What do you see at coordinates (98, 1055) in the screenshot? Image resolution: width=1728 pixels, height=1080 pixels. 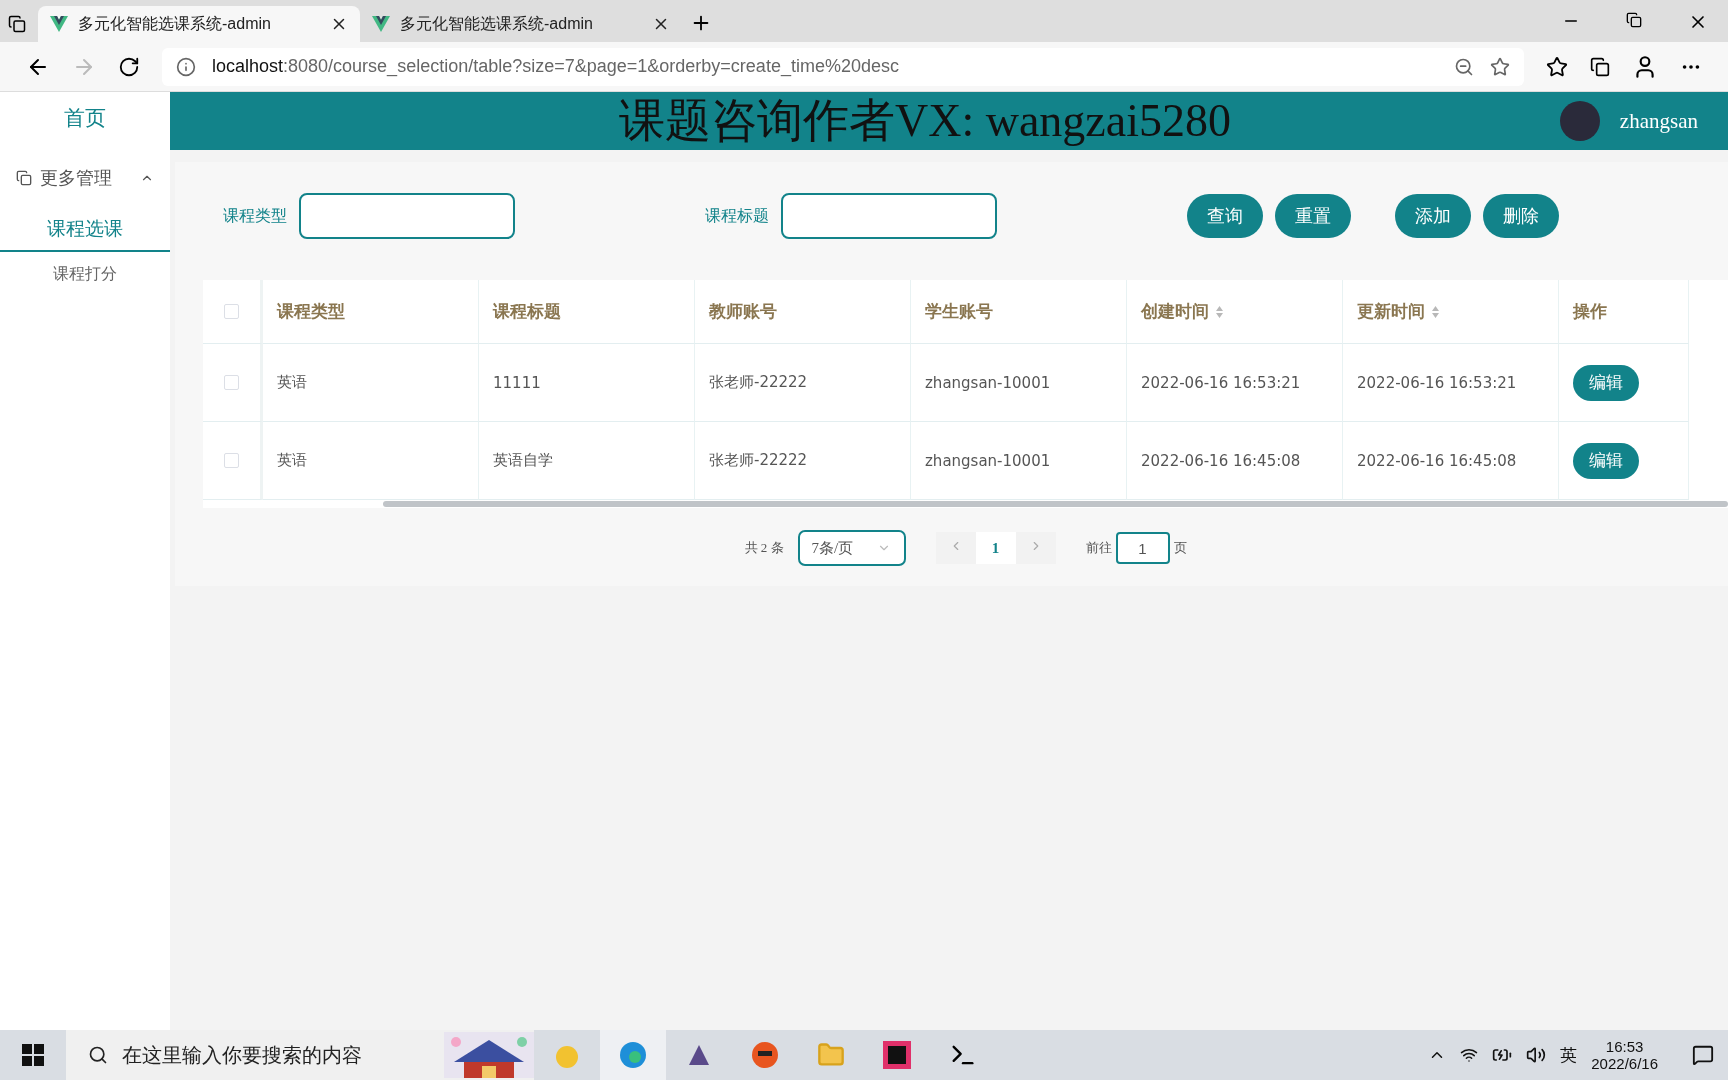 I see `search-icon` at bounding box center [98, 1055].